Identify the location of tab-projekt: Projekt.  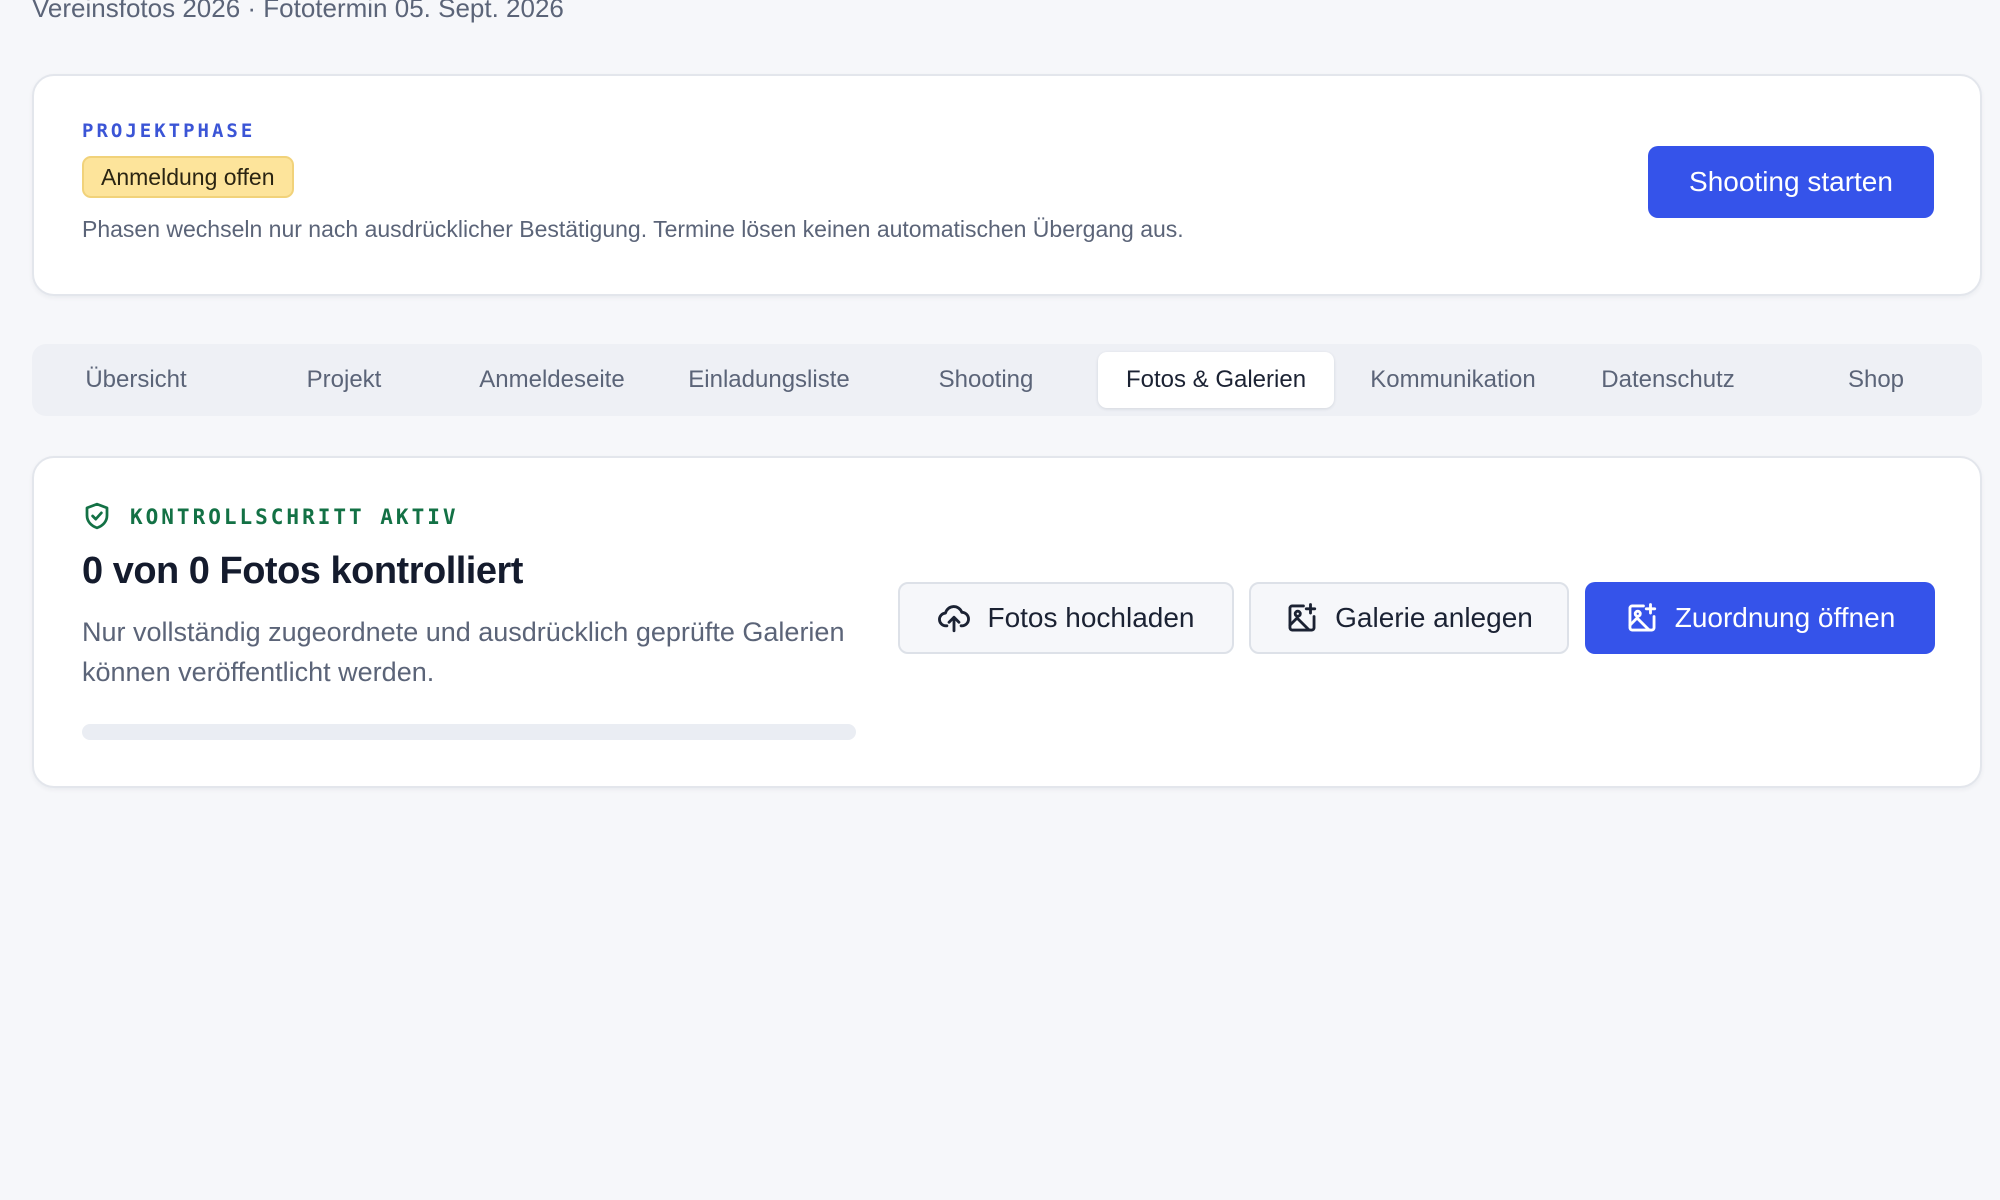
(344, 380).